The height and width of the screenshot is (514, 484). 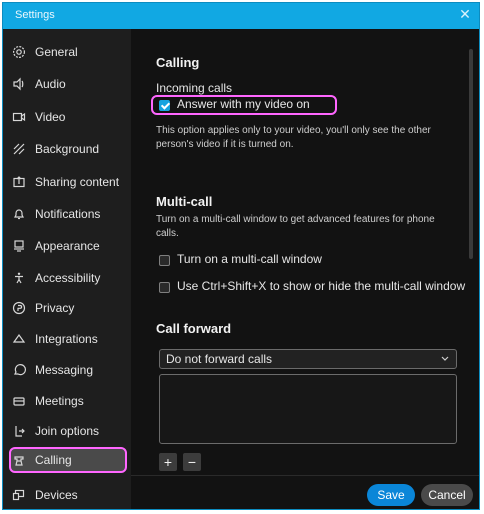 What do you see at coordinates (55, 308) in the screenshot?
I see `sidebar-item-label: Privacy` at bounding box center [55, 308].